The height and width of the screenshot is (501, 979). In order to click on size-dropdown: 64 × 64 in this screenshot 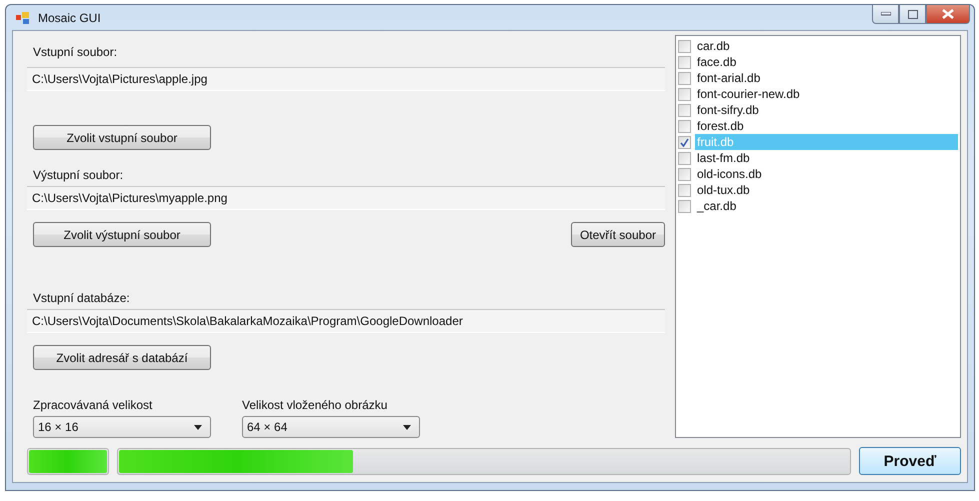, I will do `click(331, 427)`.